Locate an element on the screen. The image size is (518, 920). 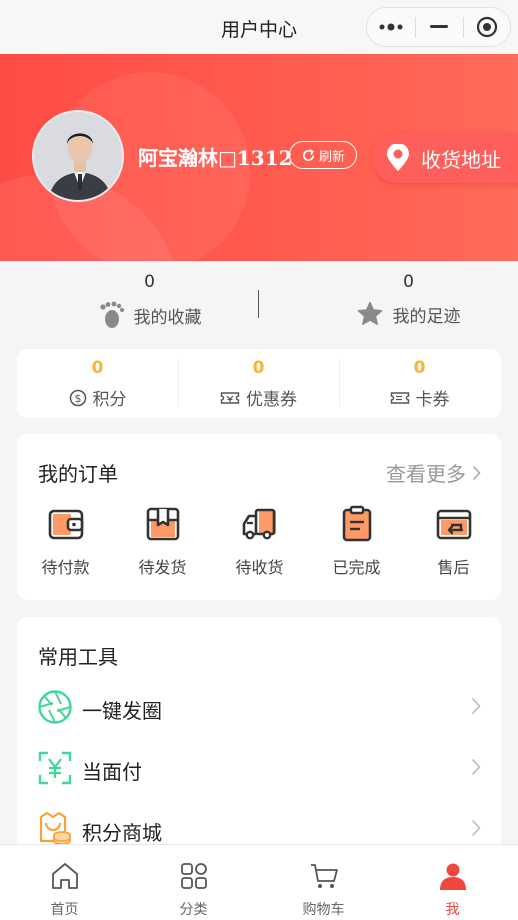
card-return-icon is located at coordinates (454, 524).